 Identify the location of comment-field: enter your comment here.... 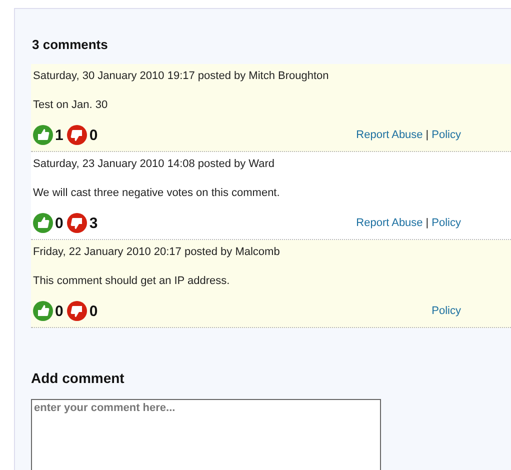
(206, 434).